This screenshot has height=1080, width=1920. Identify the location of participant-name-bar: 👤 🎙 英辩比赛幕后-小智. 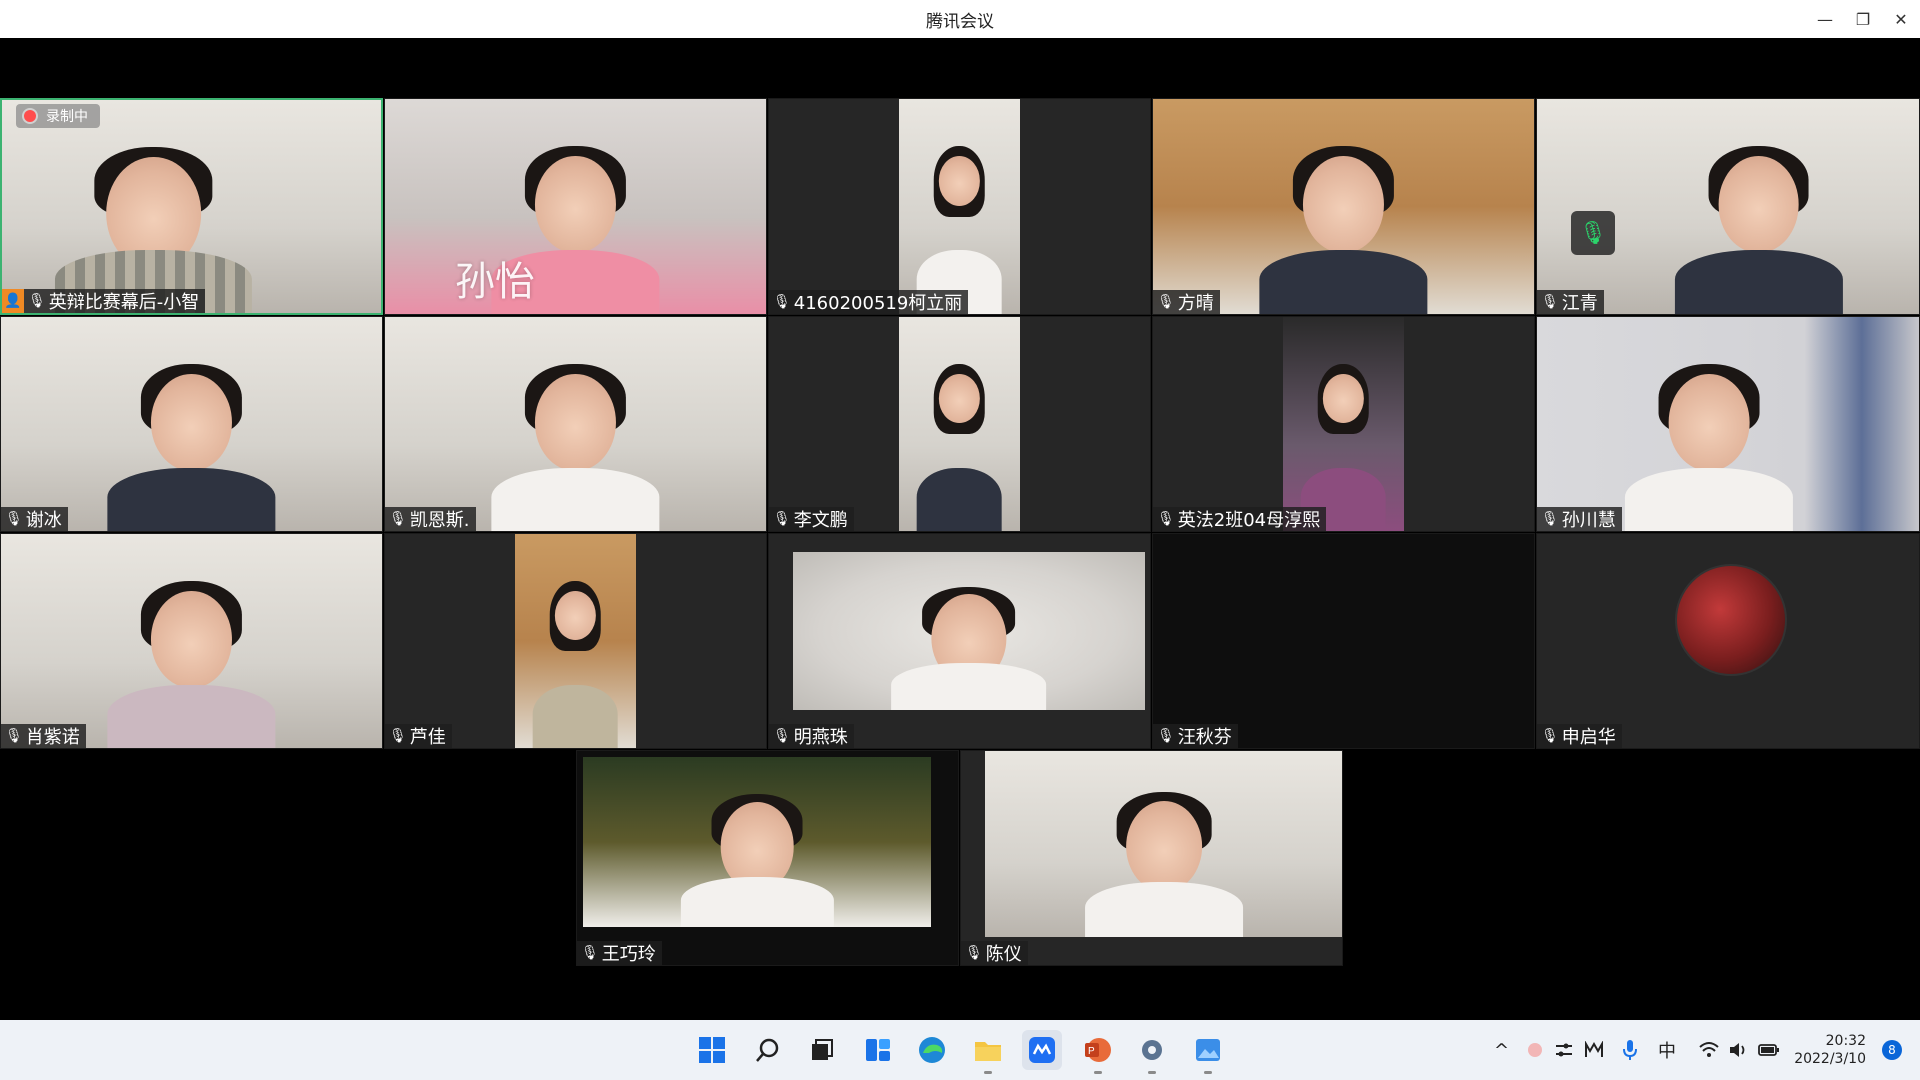
(104, 301).